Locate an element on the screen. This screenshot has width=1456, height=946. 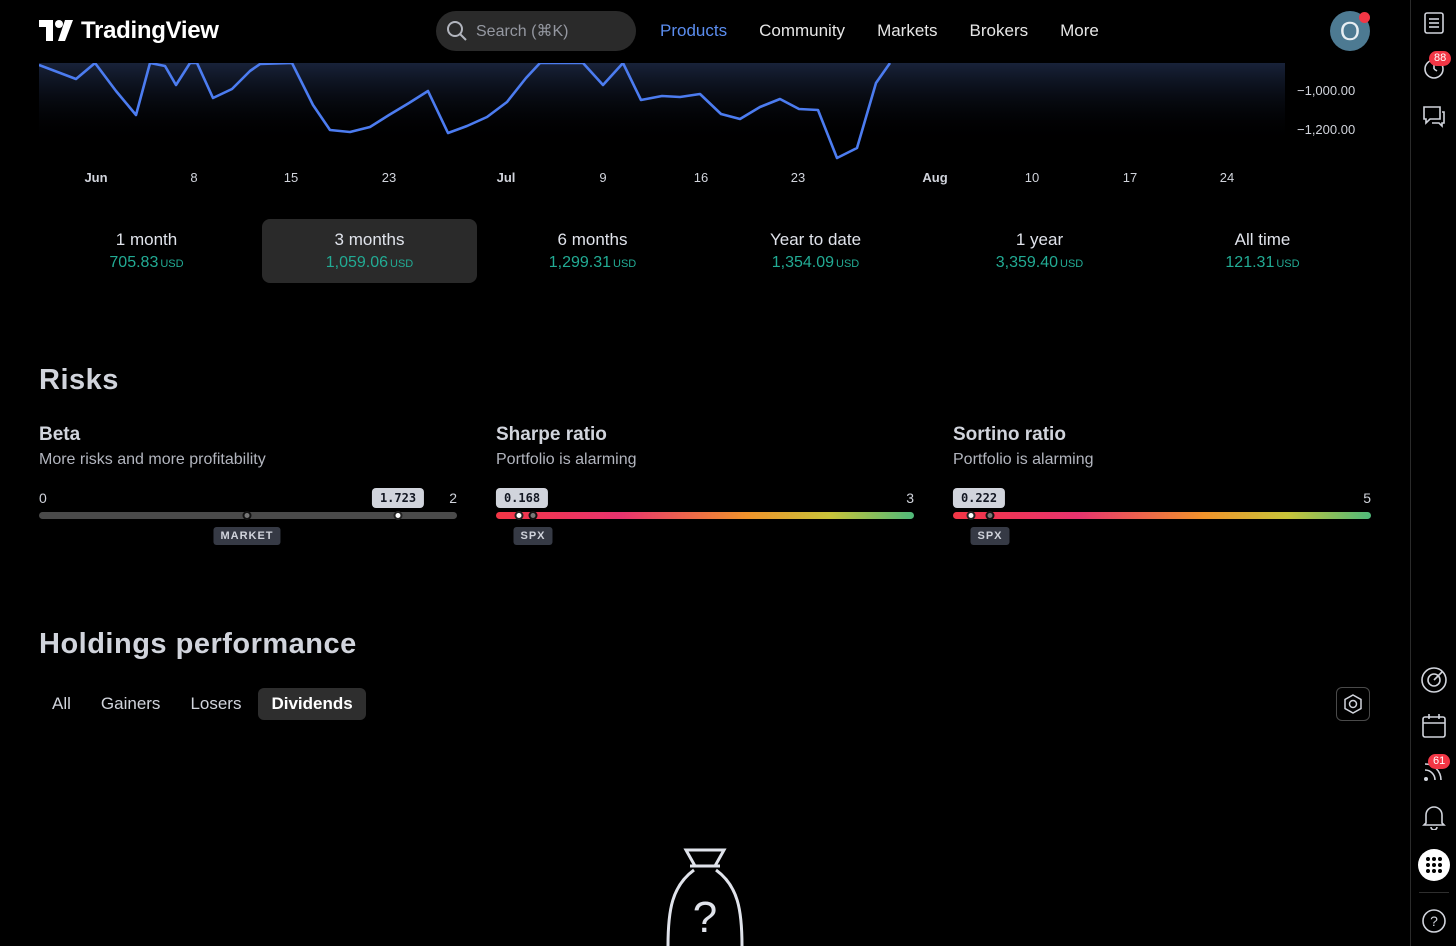
help-icon: ? is located at coordinates (1434, 921).